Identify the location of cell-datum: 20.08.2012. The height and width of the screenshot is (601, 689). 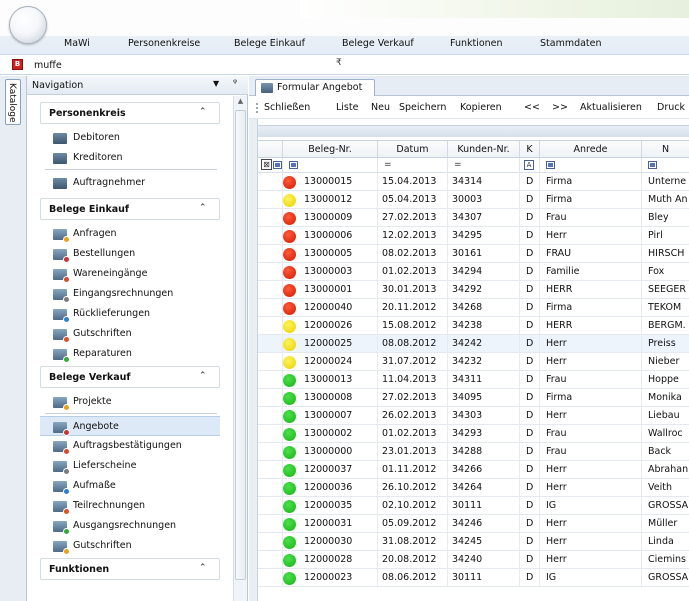
(413, 559).